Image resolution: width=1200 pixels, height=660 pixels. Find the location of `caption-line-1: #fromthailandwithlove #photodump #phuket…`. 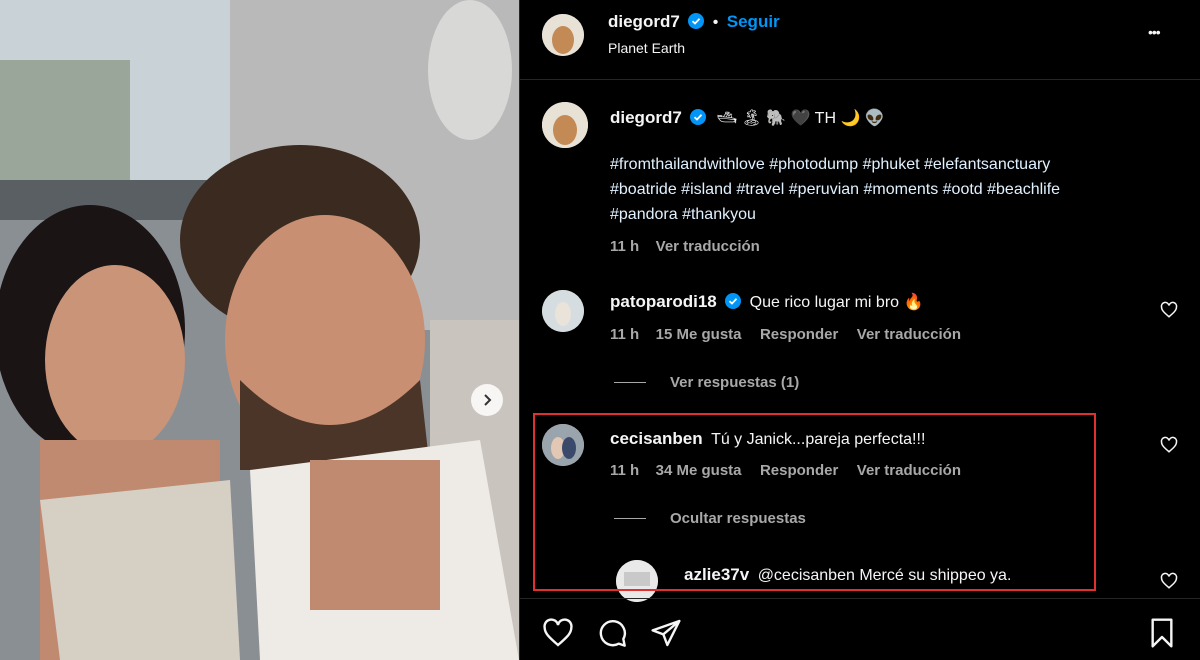

caption-line-1: #fromthailandwithlove #photodump #phuket… is located at coordinates (830, 164).